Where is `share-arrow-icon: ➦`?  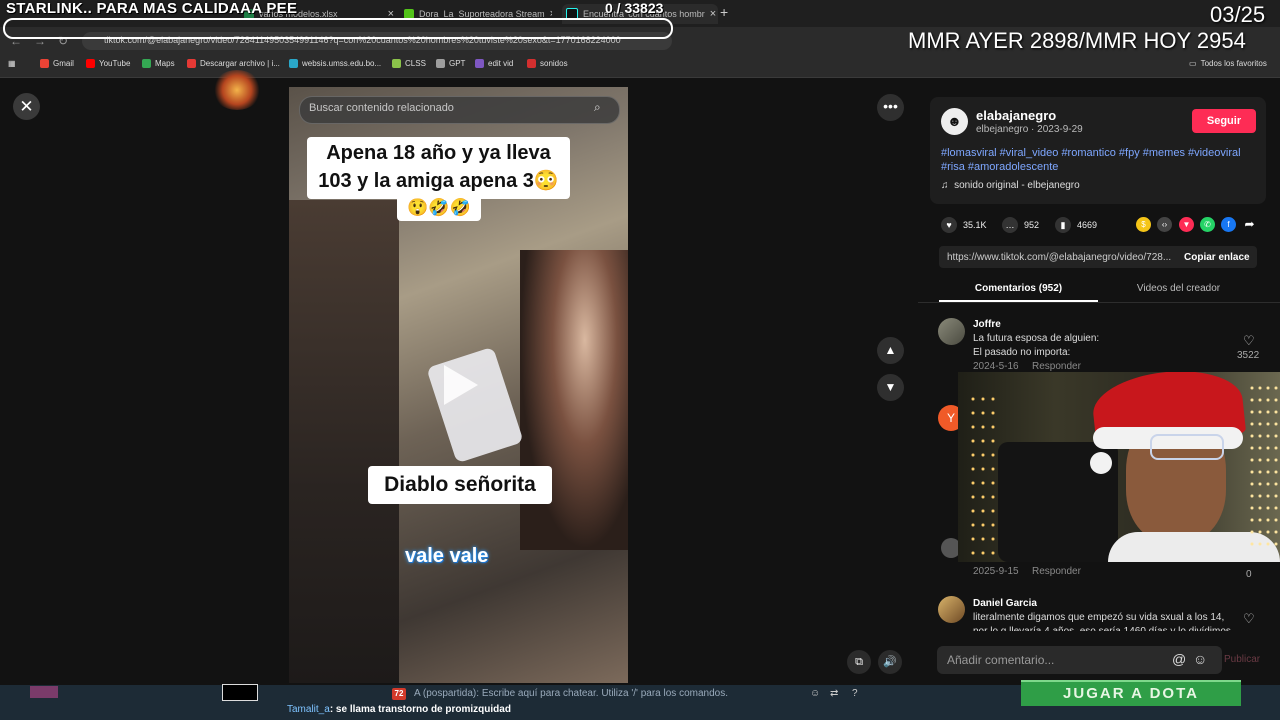
share-arrow-icon: ➦ is located at coordinates (1249, 224).